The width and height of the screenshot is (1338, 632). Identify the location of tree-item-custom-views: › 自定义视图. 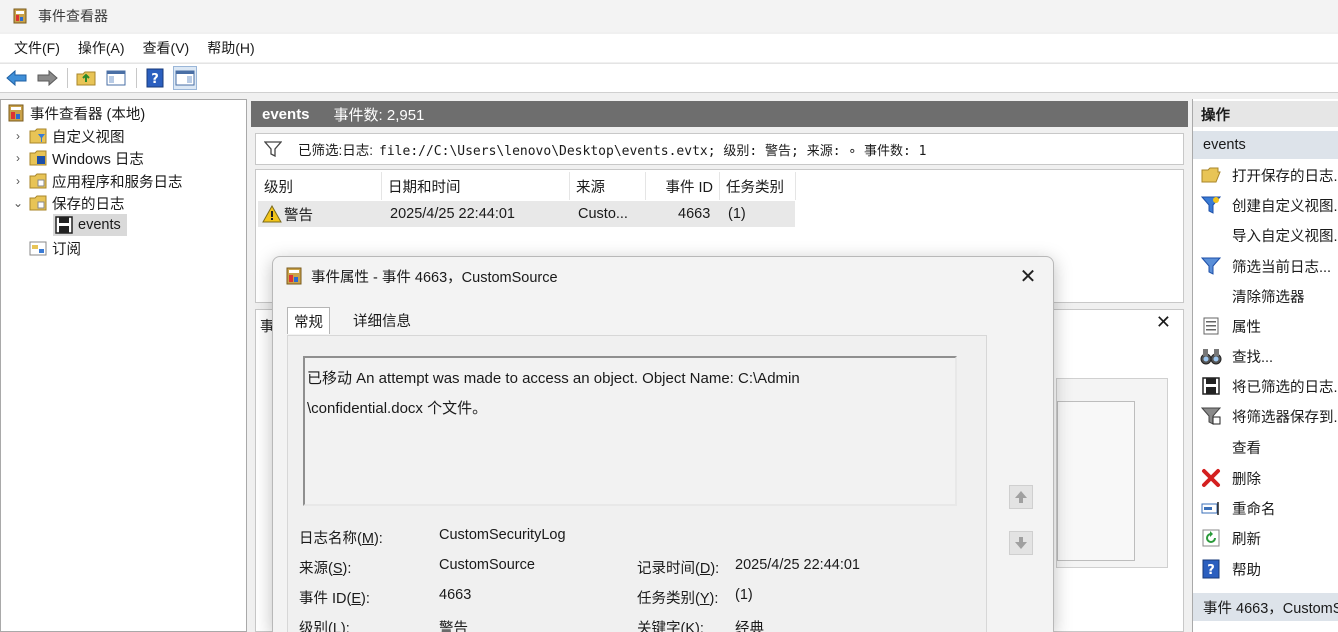
(68, 136).